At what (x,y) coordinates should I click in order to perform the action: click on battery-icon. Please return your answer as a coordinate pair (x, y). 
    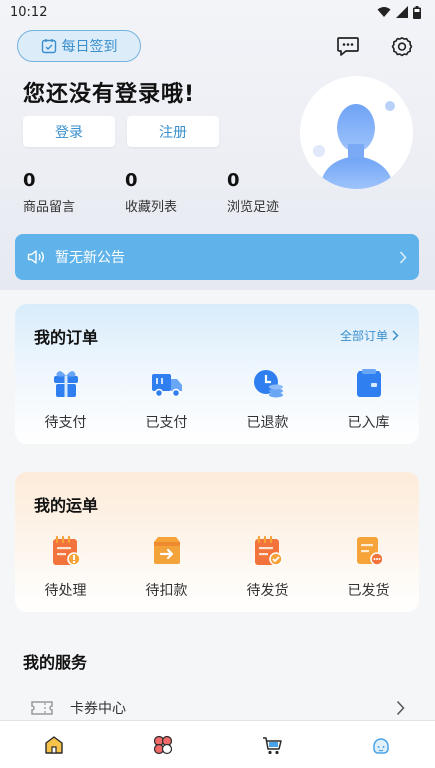
    Looking at the image, I should click on (417, 12).